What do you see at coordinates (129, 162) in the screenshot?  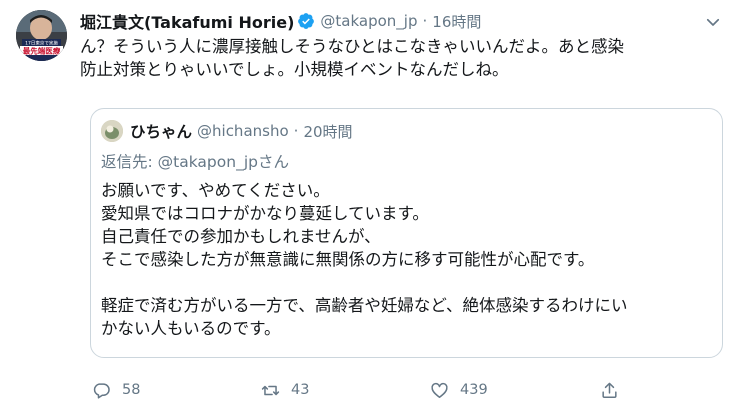 I see `reply-prefix: 返信先:` at bounding box center [129, 162].